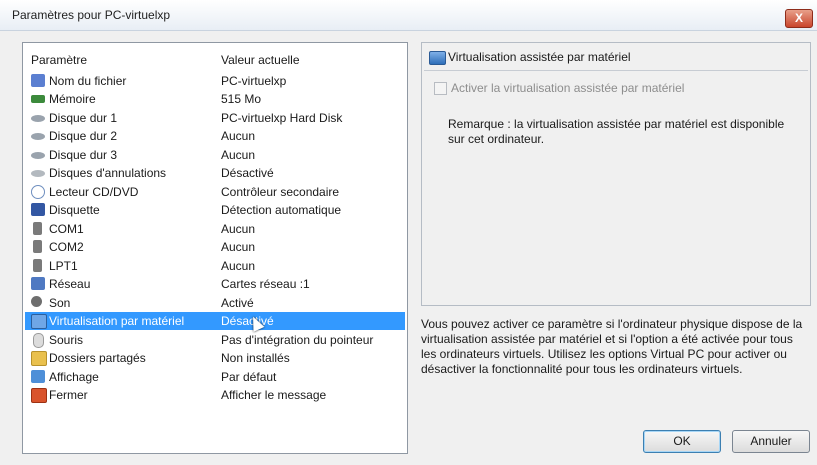  Describe the element at coordinates (97, 358) in the screenshot. I see `setting-name: Dossiers partagés` at that location.